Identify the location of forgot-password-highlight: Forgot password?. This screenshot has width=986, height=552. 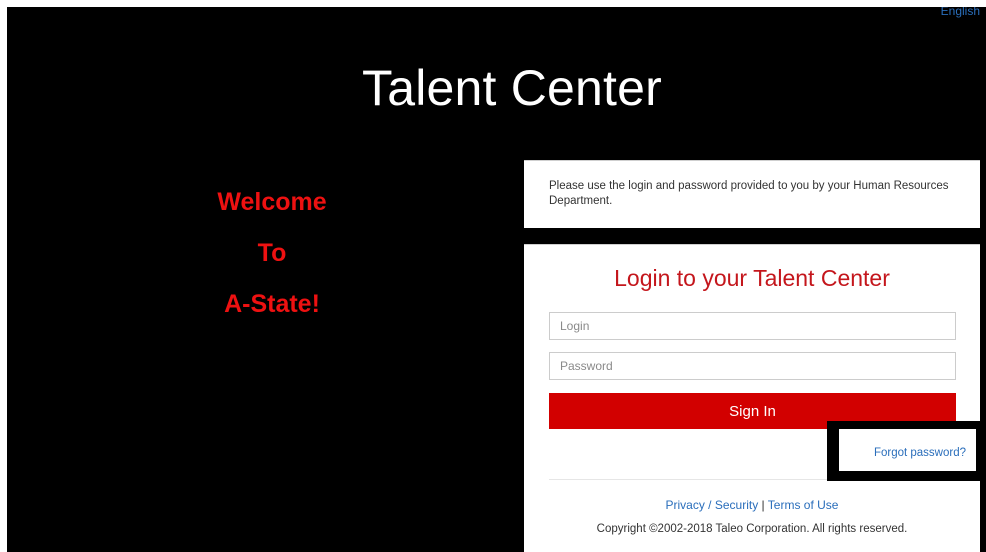
(906, 451).